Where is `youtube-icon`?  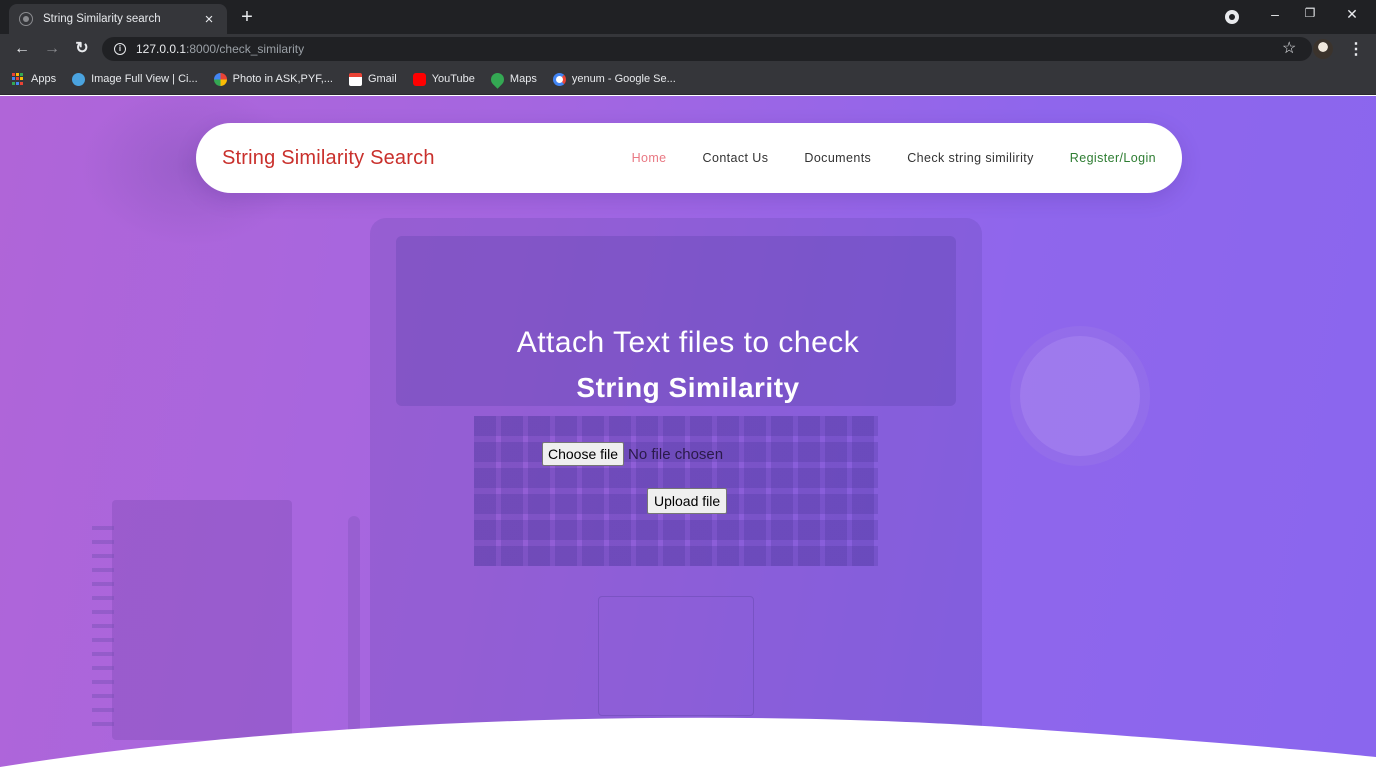
youtube-icon is located at coordinates (419, 79).